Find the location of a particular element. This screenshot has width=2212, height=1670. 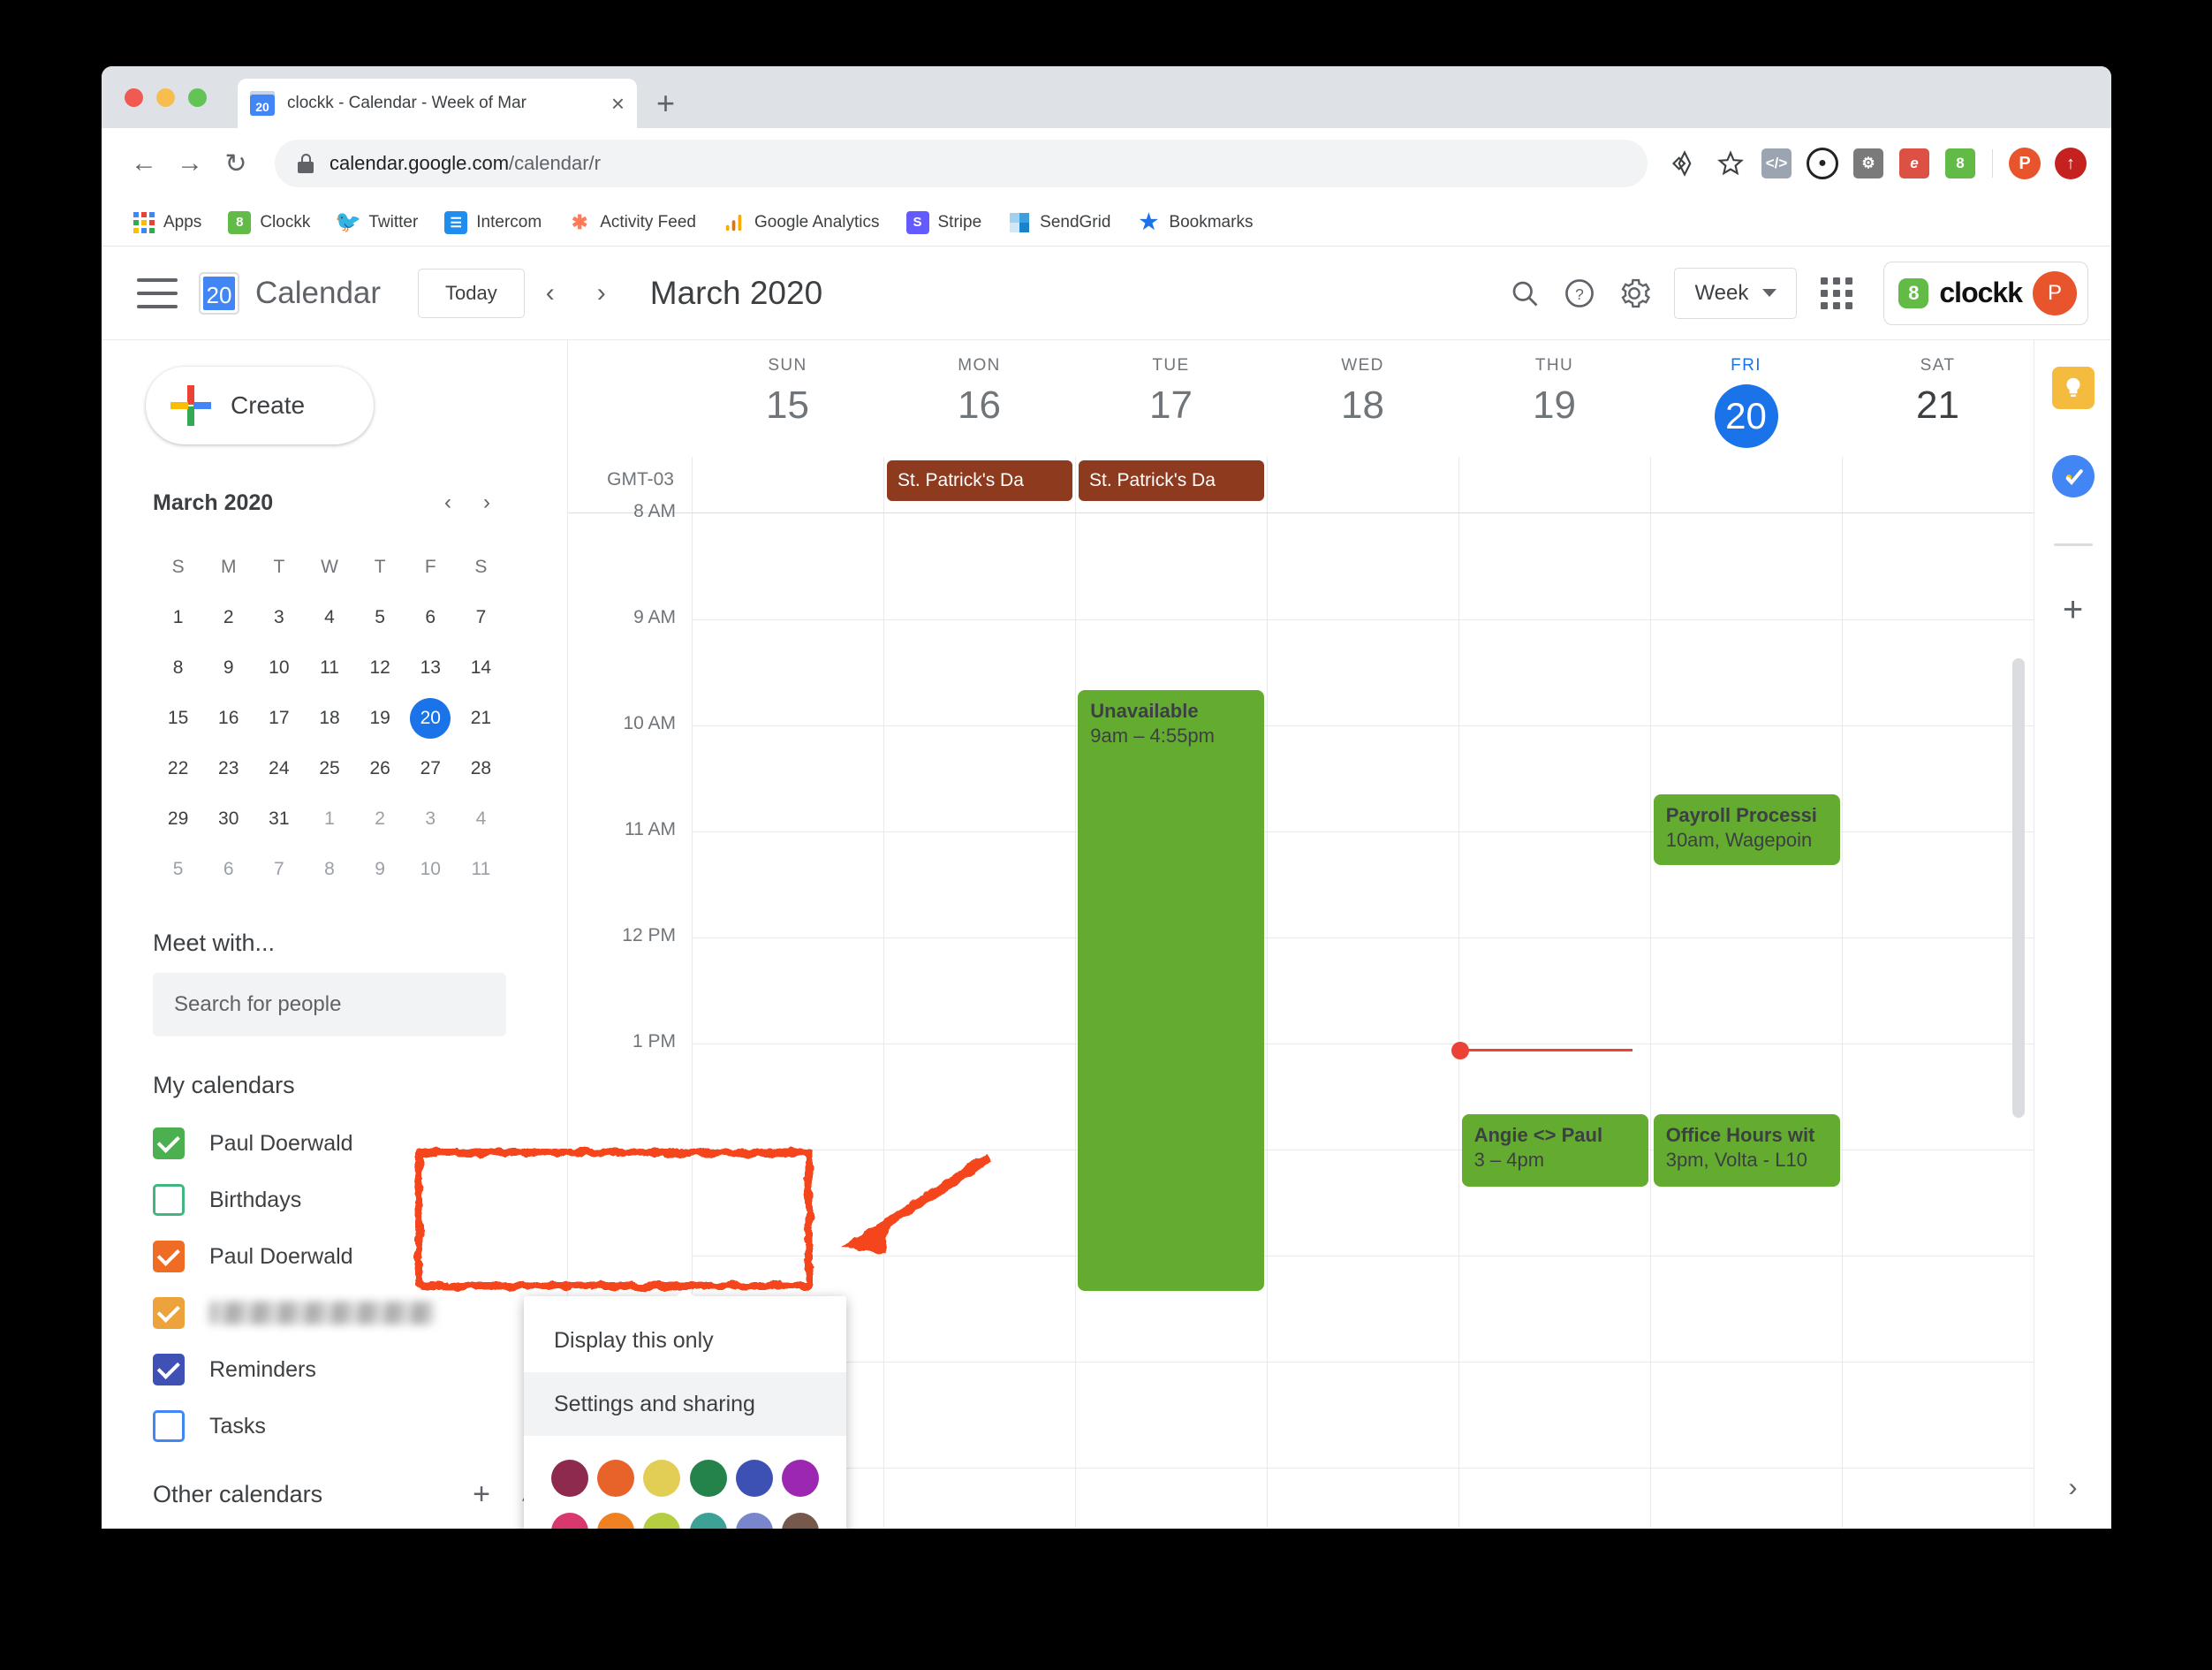

mini-calendar-day: 6 is located at coordinates (430, 617).